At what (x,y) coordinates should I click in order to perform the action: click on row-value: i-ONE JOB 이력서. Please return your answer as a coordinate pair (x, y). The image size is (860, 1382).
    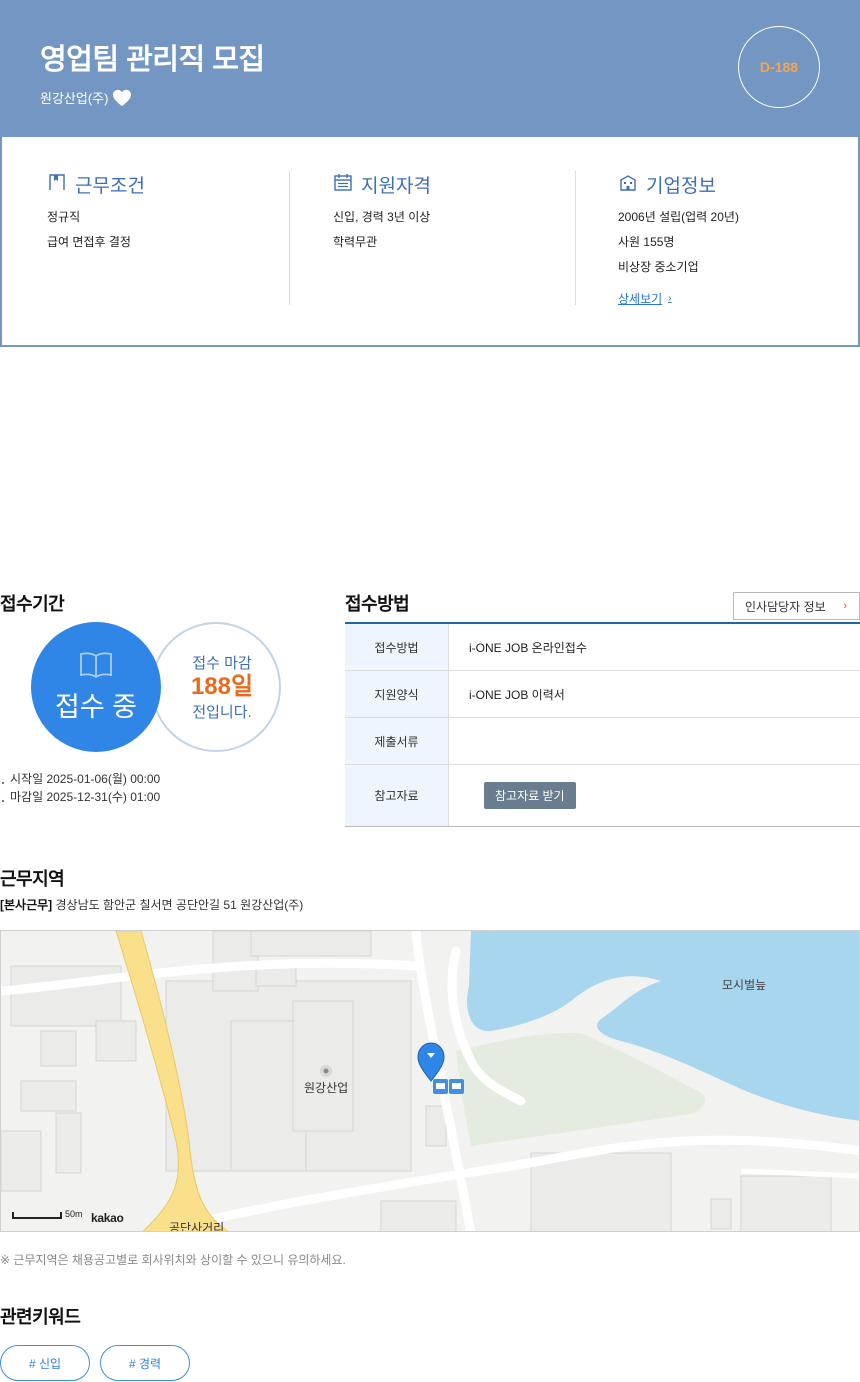
    Looking at the image, I should click on (517, 694).